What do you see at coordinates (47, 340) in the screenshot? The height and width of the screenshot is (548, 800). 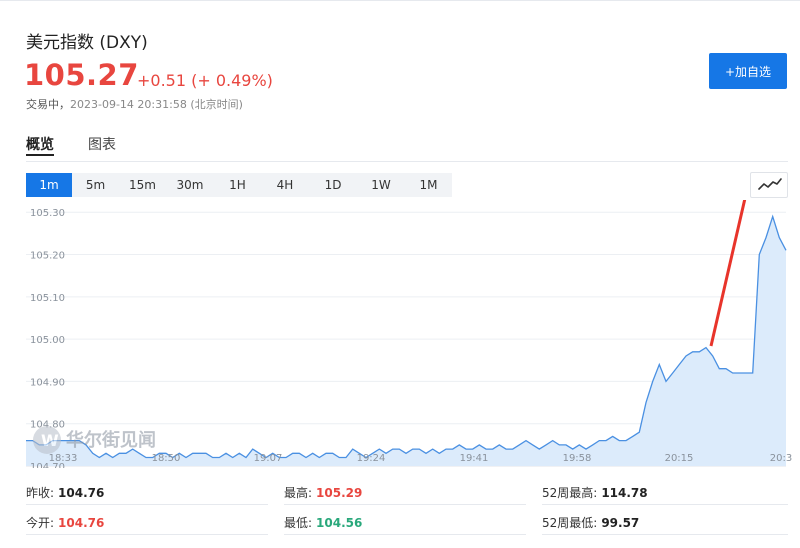 I see `y-tick-label: 105.00` at bounding box center [47, 340].